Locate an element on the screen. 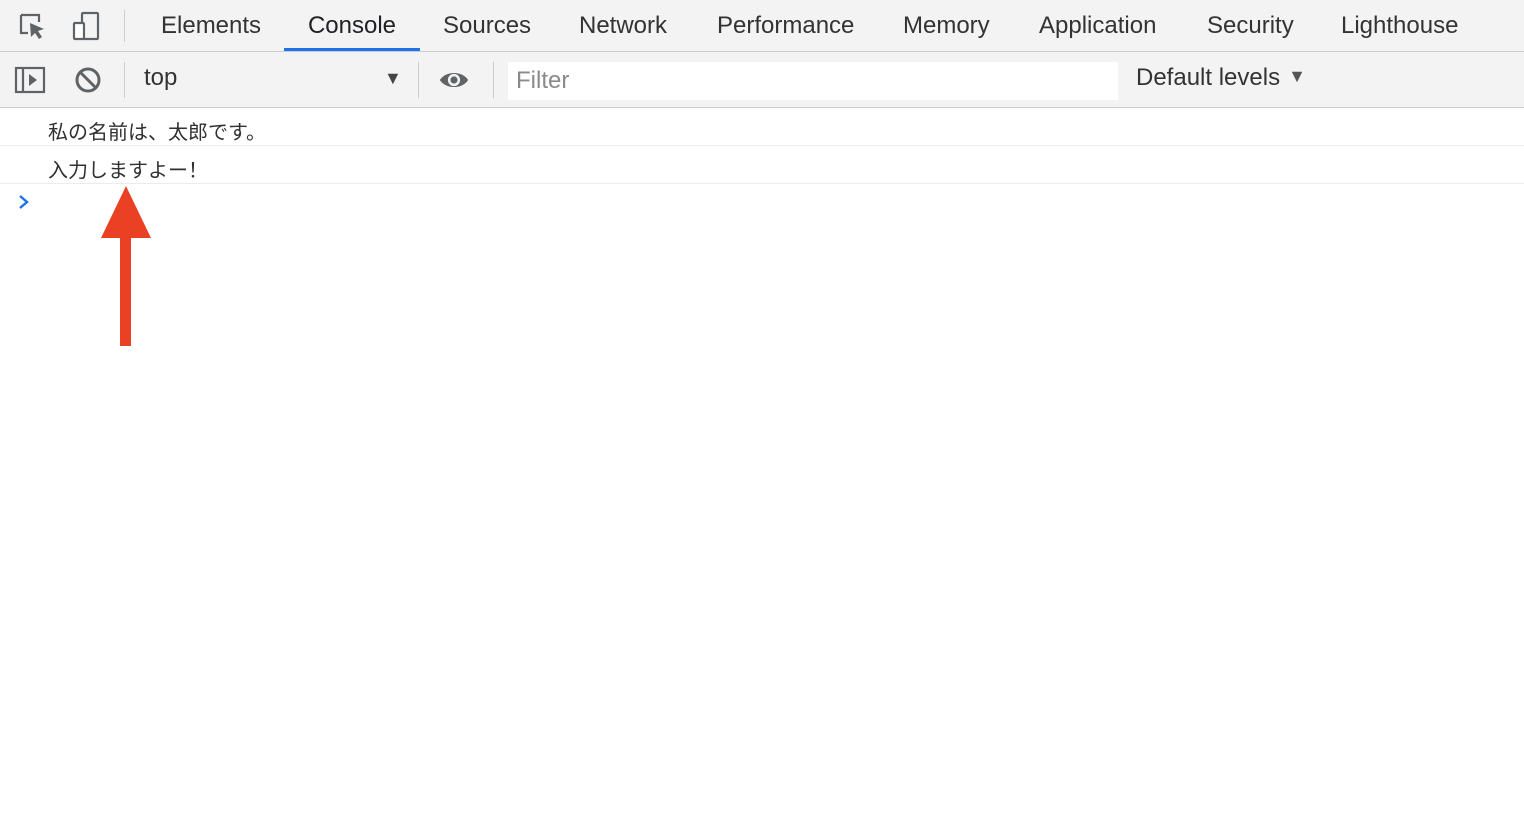 The width and height of the screenshot is (1524, 826). tab-elements: Elements is located at coordinates (211, 25).